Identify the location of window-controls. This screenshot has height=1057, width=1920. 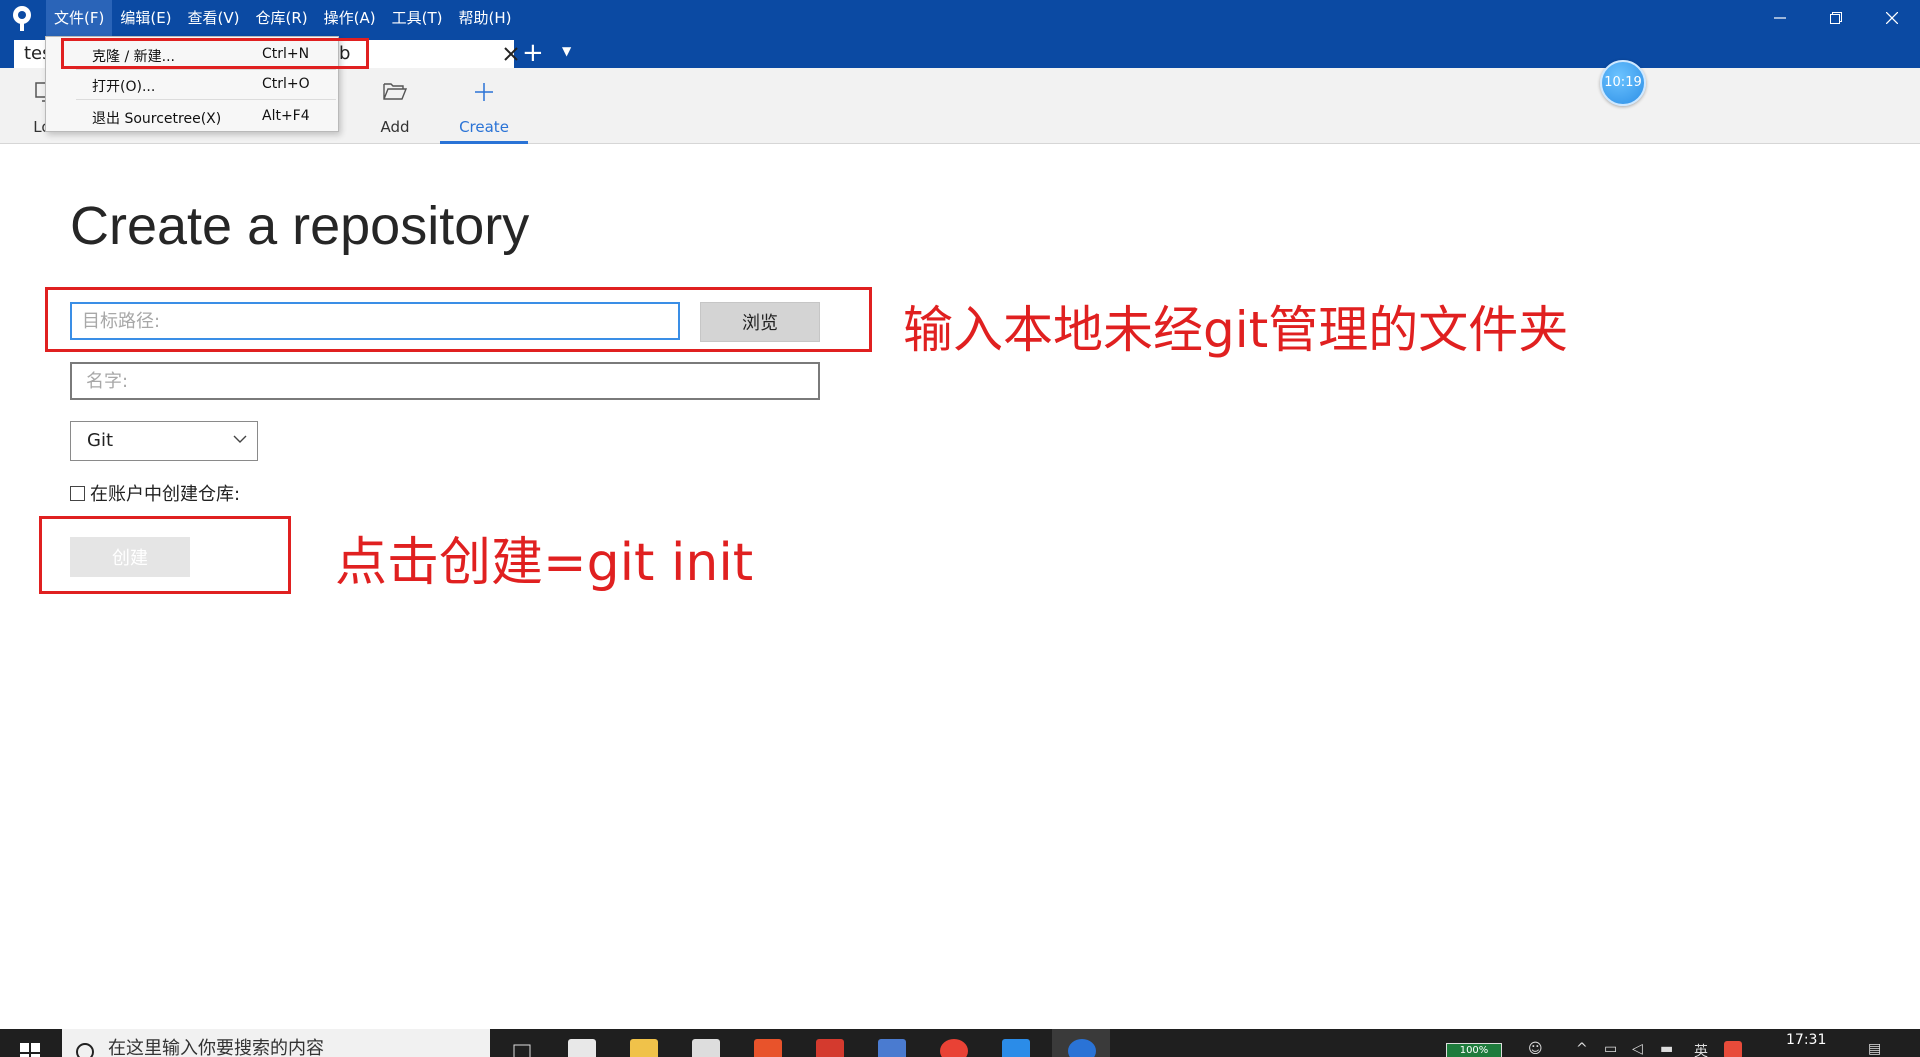
(1836, 18).